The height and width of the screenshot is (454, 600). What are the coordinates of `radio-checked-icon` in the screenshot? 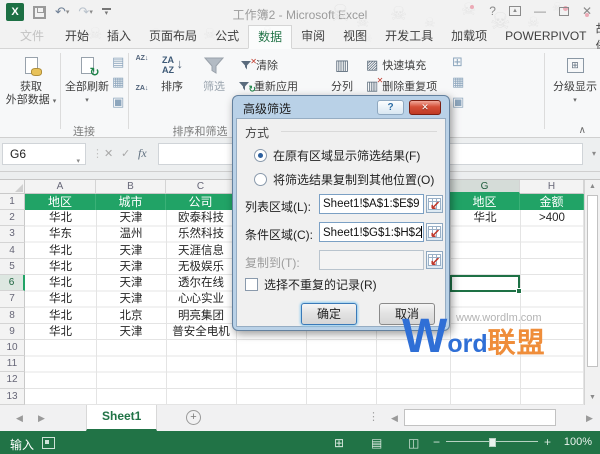 It's located at (260, 155).